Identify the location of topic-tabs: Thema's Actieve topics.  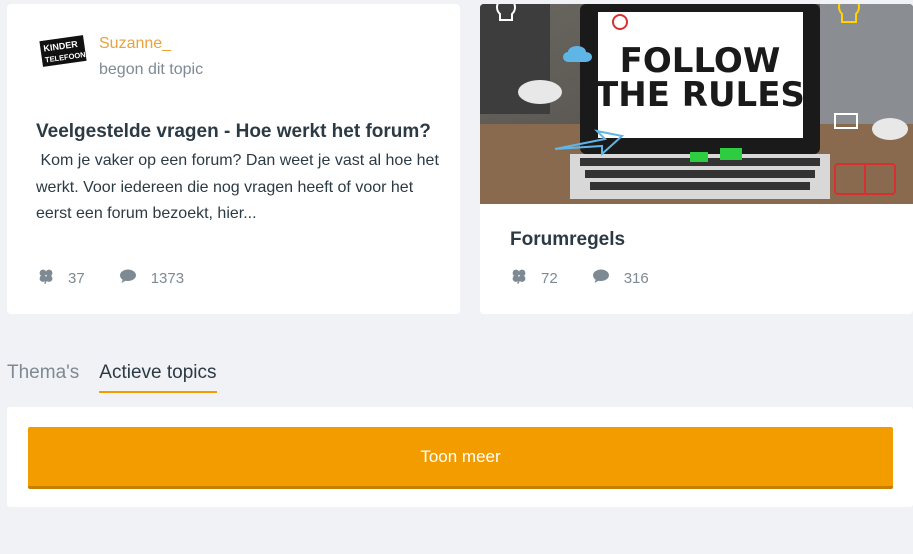
(122, 377).